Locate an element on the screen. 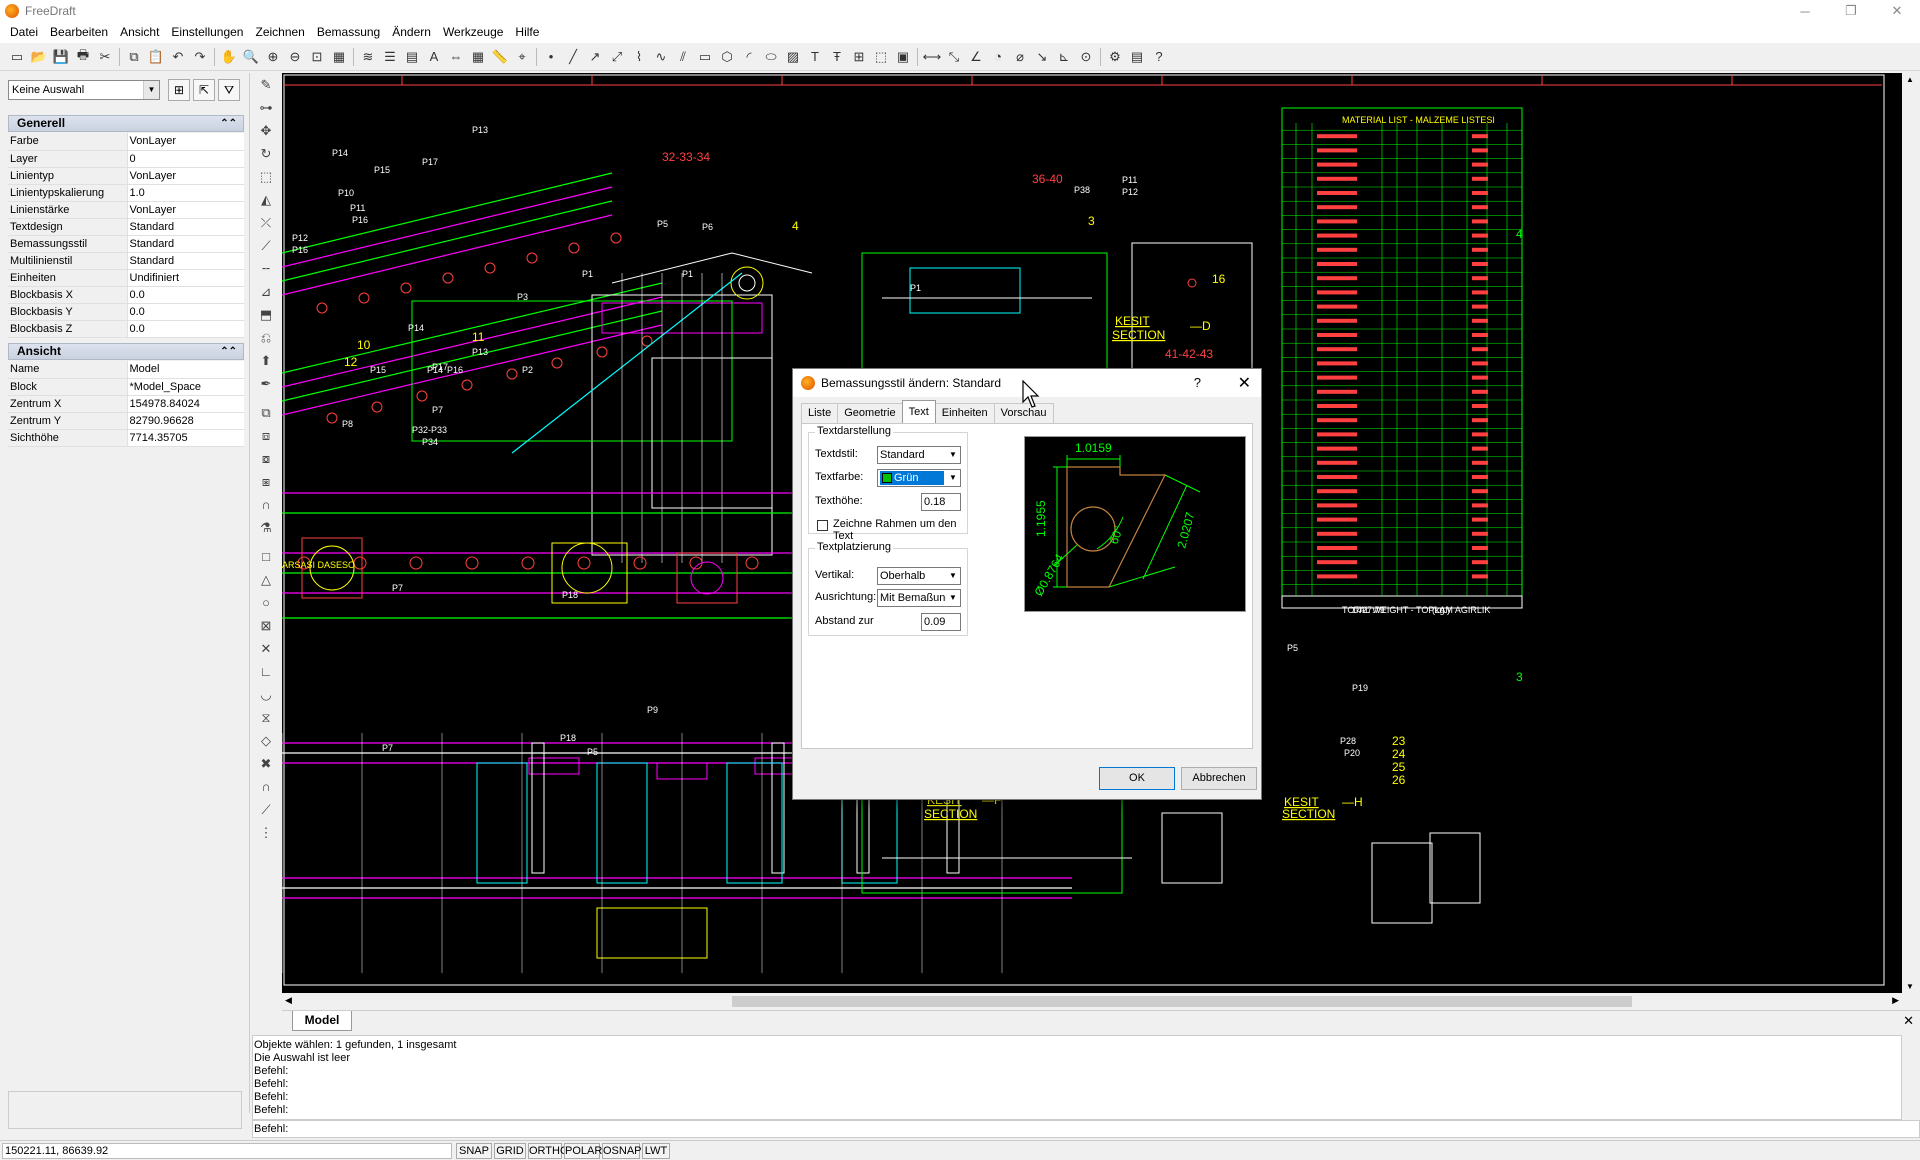  hourglass-icon: ⧖ is located at coordinates (266, 717).